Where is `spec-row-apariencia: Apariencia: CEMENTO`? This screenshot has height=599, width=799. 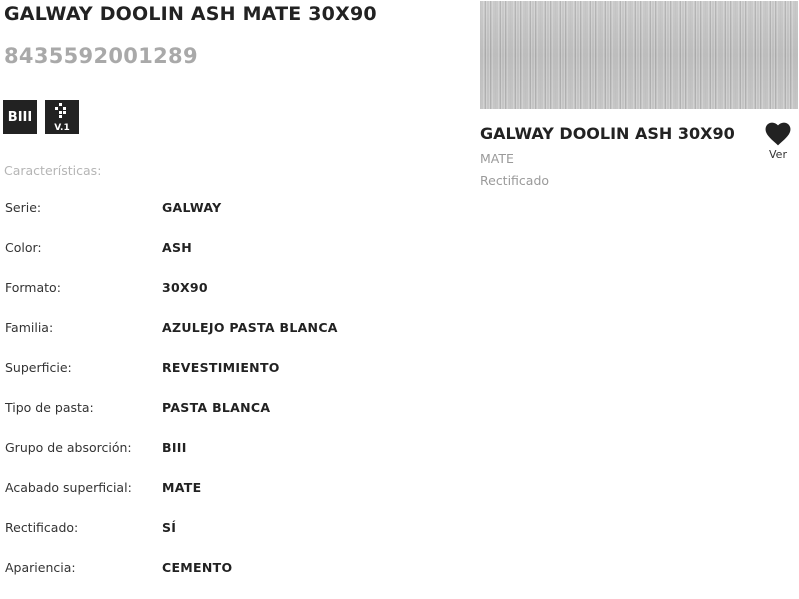
spec-row-apariencia: Apariencia: CEMENTO is located at coordinates (225, 579).